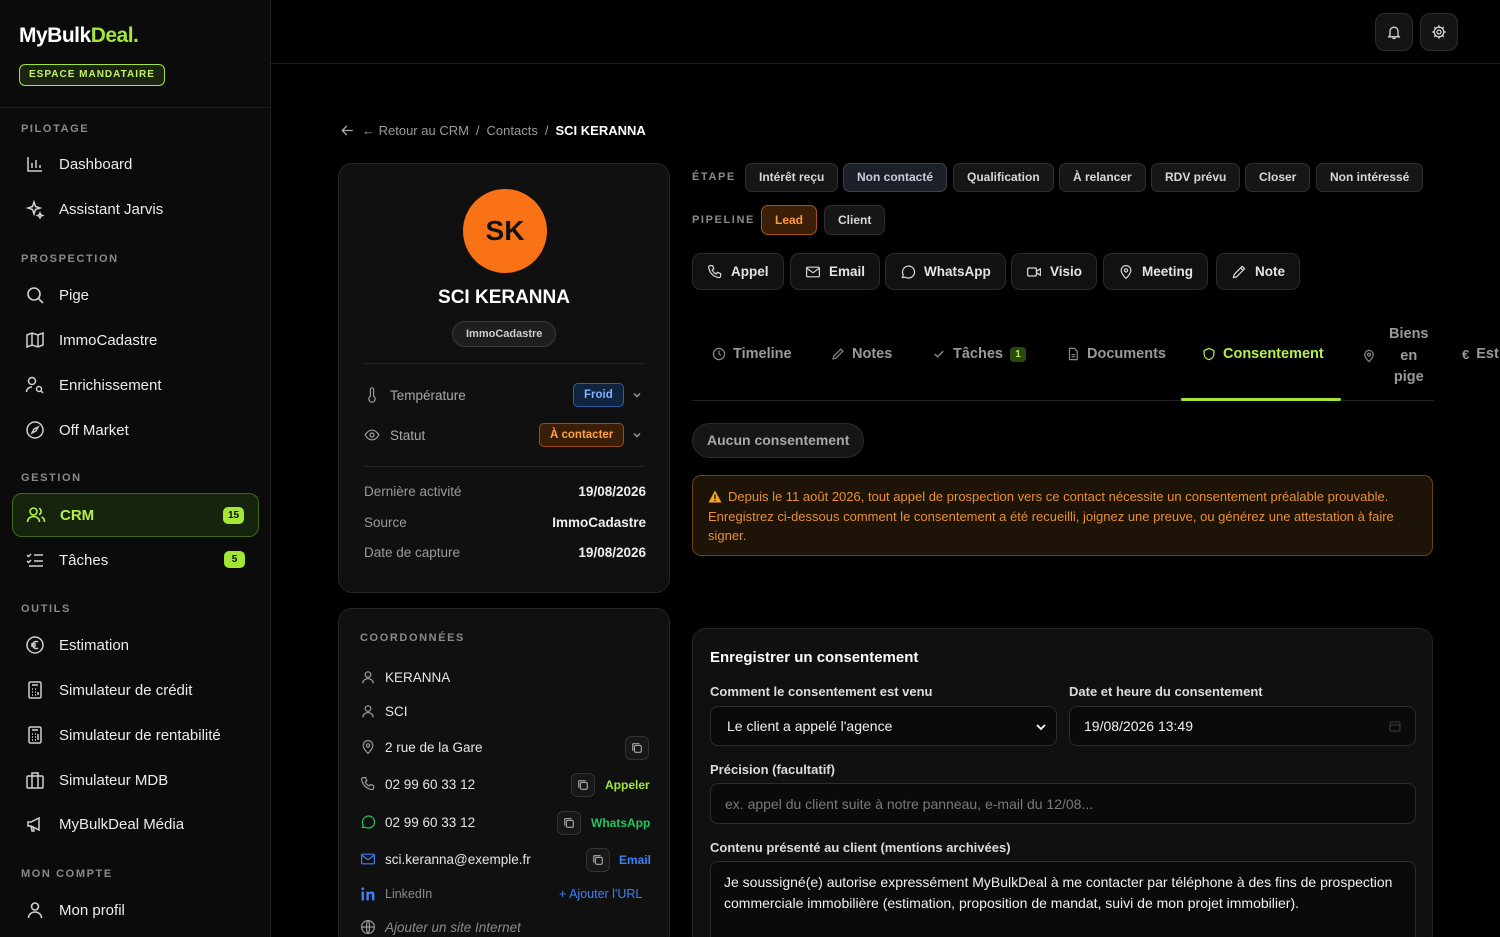  I want to click on email-link: Email, so click(635, 860).